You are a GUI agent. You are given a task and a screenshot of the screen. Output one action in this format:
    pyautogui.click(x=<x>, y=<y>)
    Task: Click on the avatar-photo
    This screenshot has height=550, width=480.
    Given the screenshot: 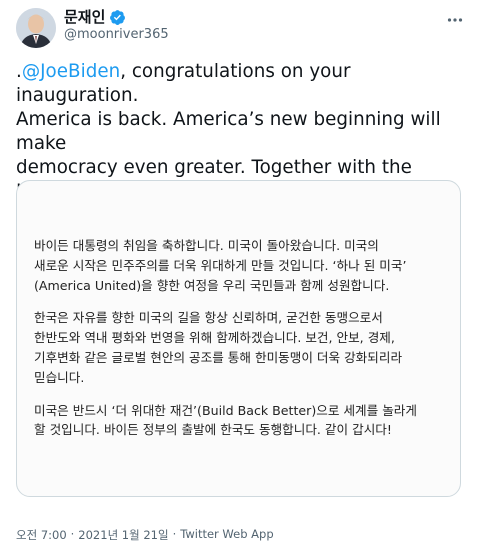 What is the action you would take?
    pyautogui.click(x=36, y=28)
    